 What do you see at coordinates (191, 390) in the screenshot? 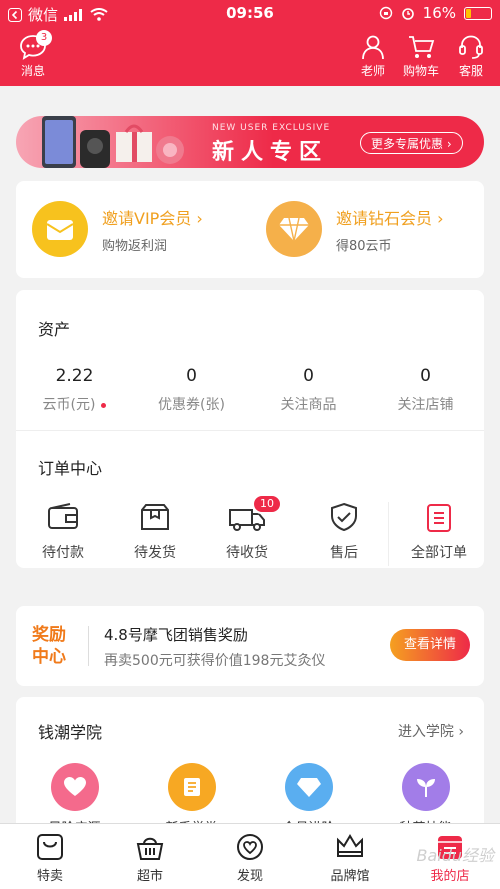
I see `stat-coupons: 0 优惠券(张)` at bounding box center [191, 390].